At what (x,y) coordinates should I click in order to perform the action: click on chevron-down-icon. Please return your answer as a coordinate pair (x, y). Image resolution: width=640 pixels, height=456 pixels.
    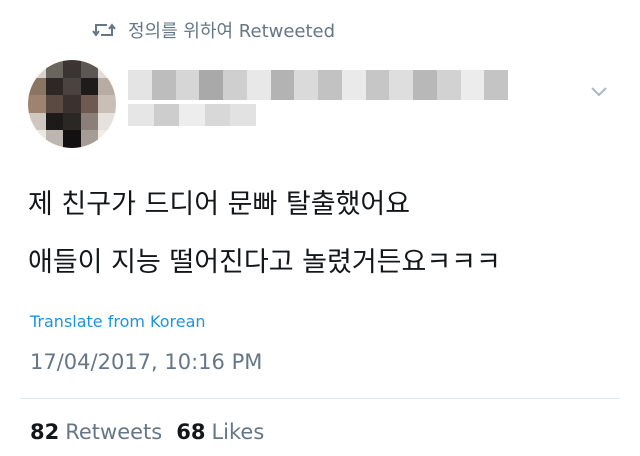
    Looking at the image, I should click on (599, 91).